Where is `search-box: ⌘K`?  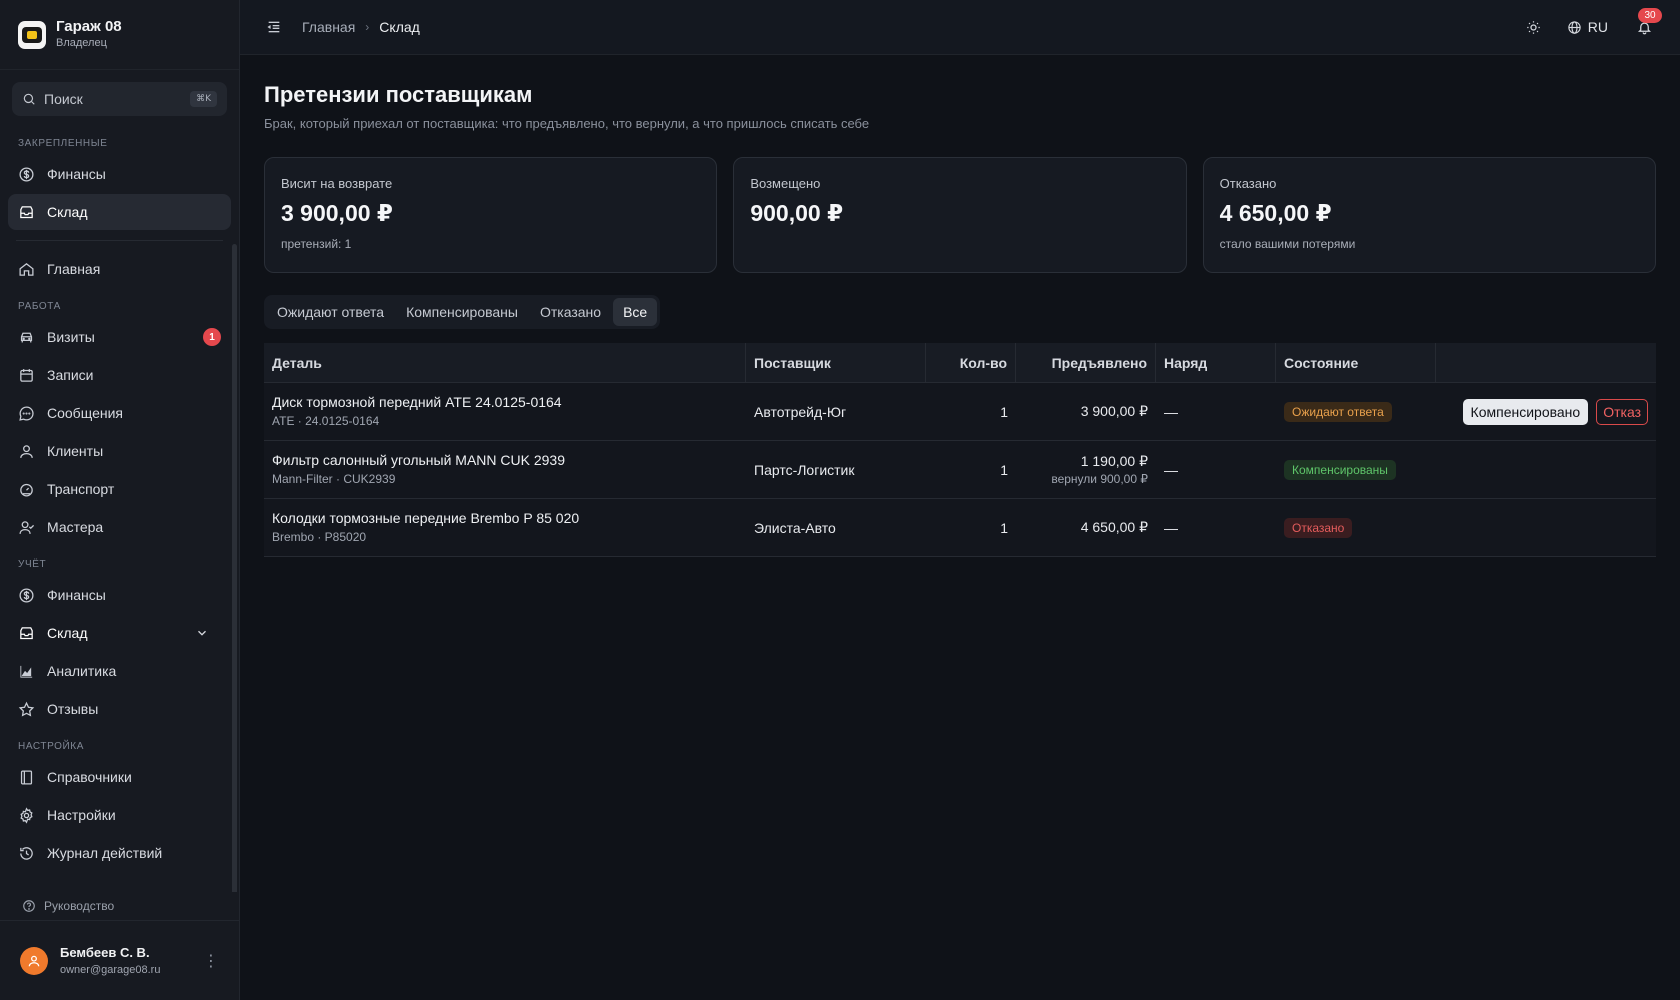 search-box: ⌘K is located at coordinates (119, 99).